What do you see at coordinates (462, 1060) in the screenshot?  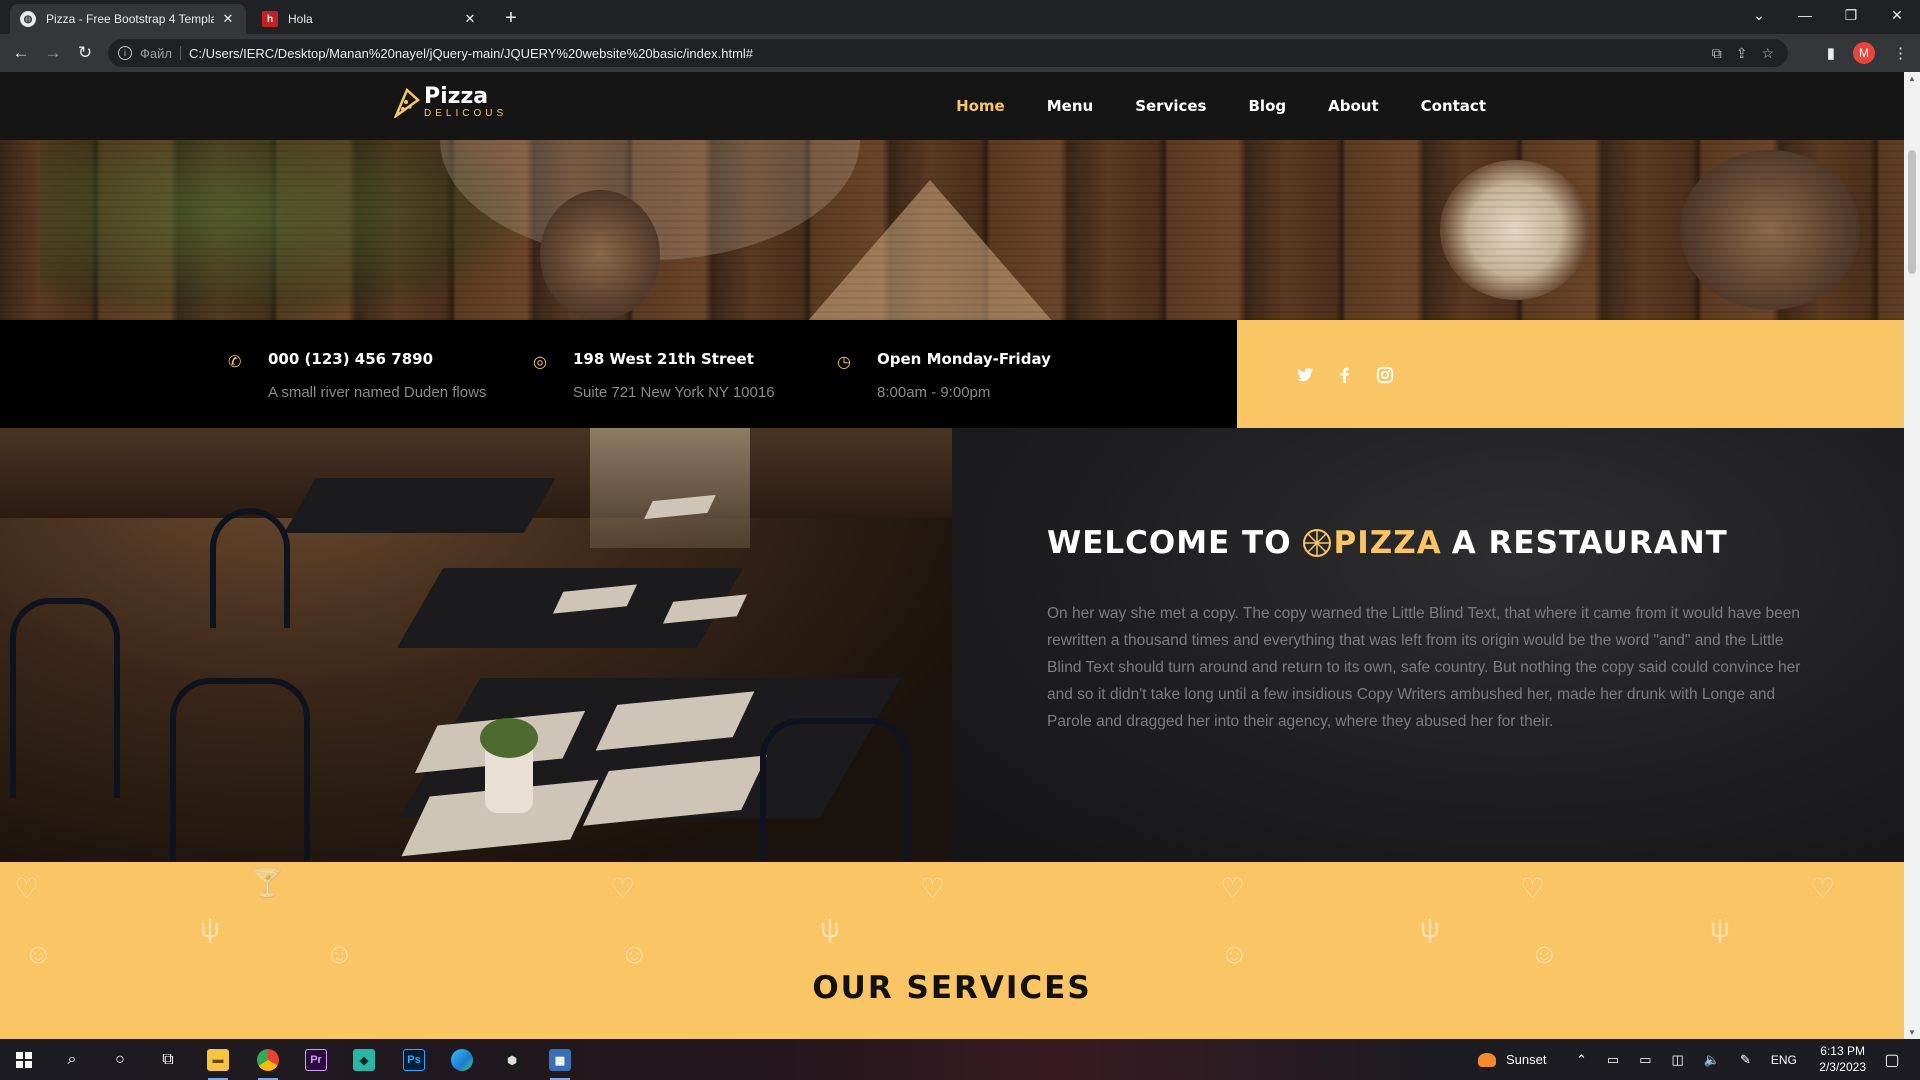 I see `edge-icon` at bounding box center [462, 1060].